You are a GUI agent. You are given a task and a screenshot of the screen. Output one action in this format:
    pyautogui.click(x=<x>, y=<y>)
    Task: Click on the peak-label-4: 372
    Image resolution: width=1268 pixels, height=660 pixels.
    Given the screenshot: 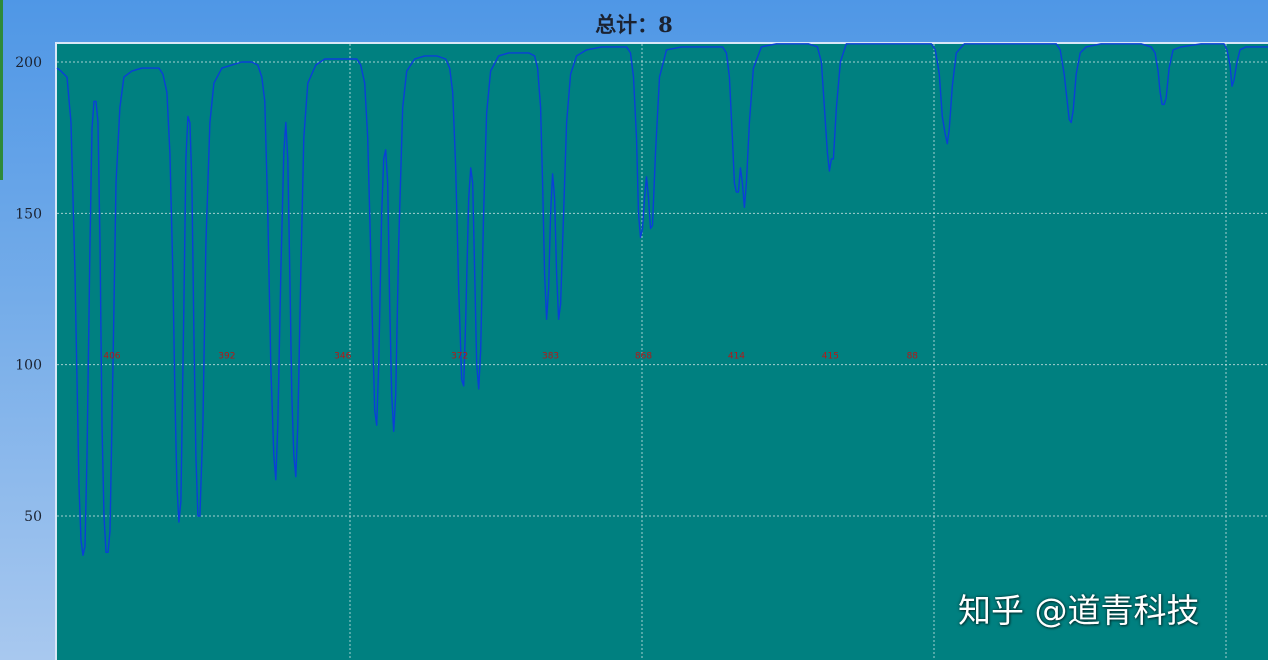 What is the action you would take?
    pyautogui.click(x=459, y=357)
    